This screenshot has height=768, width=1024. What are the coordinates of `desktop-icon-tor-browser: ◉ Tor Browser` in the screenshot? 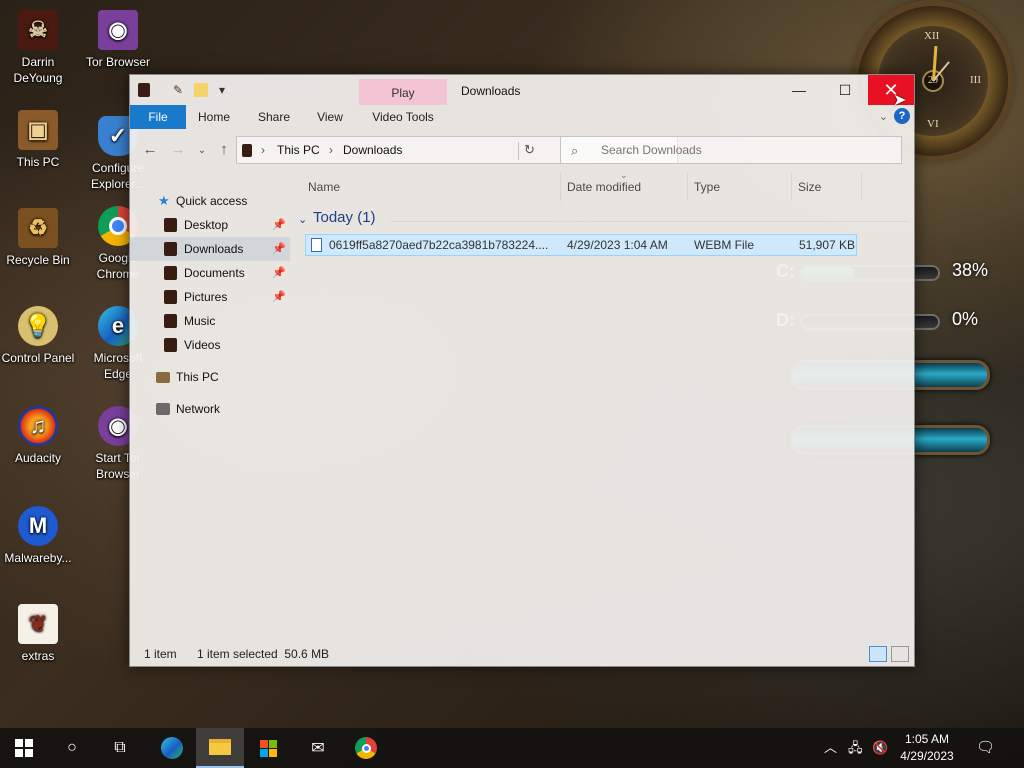 It's located at (118, 40).